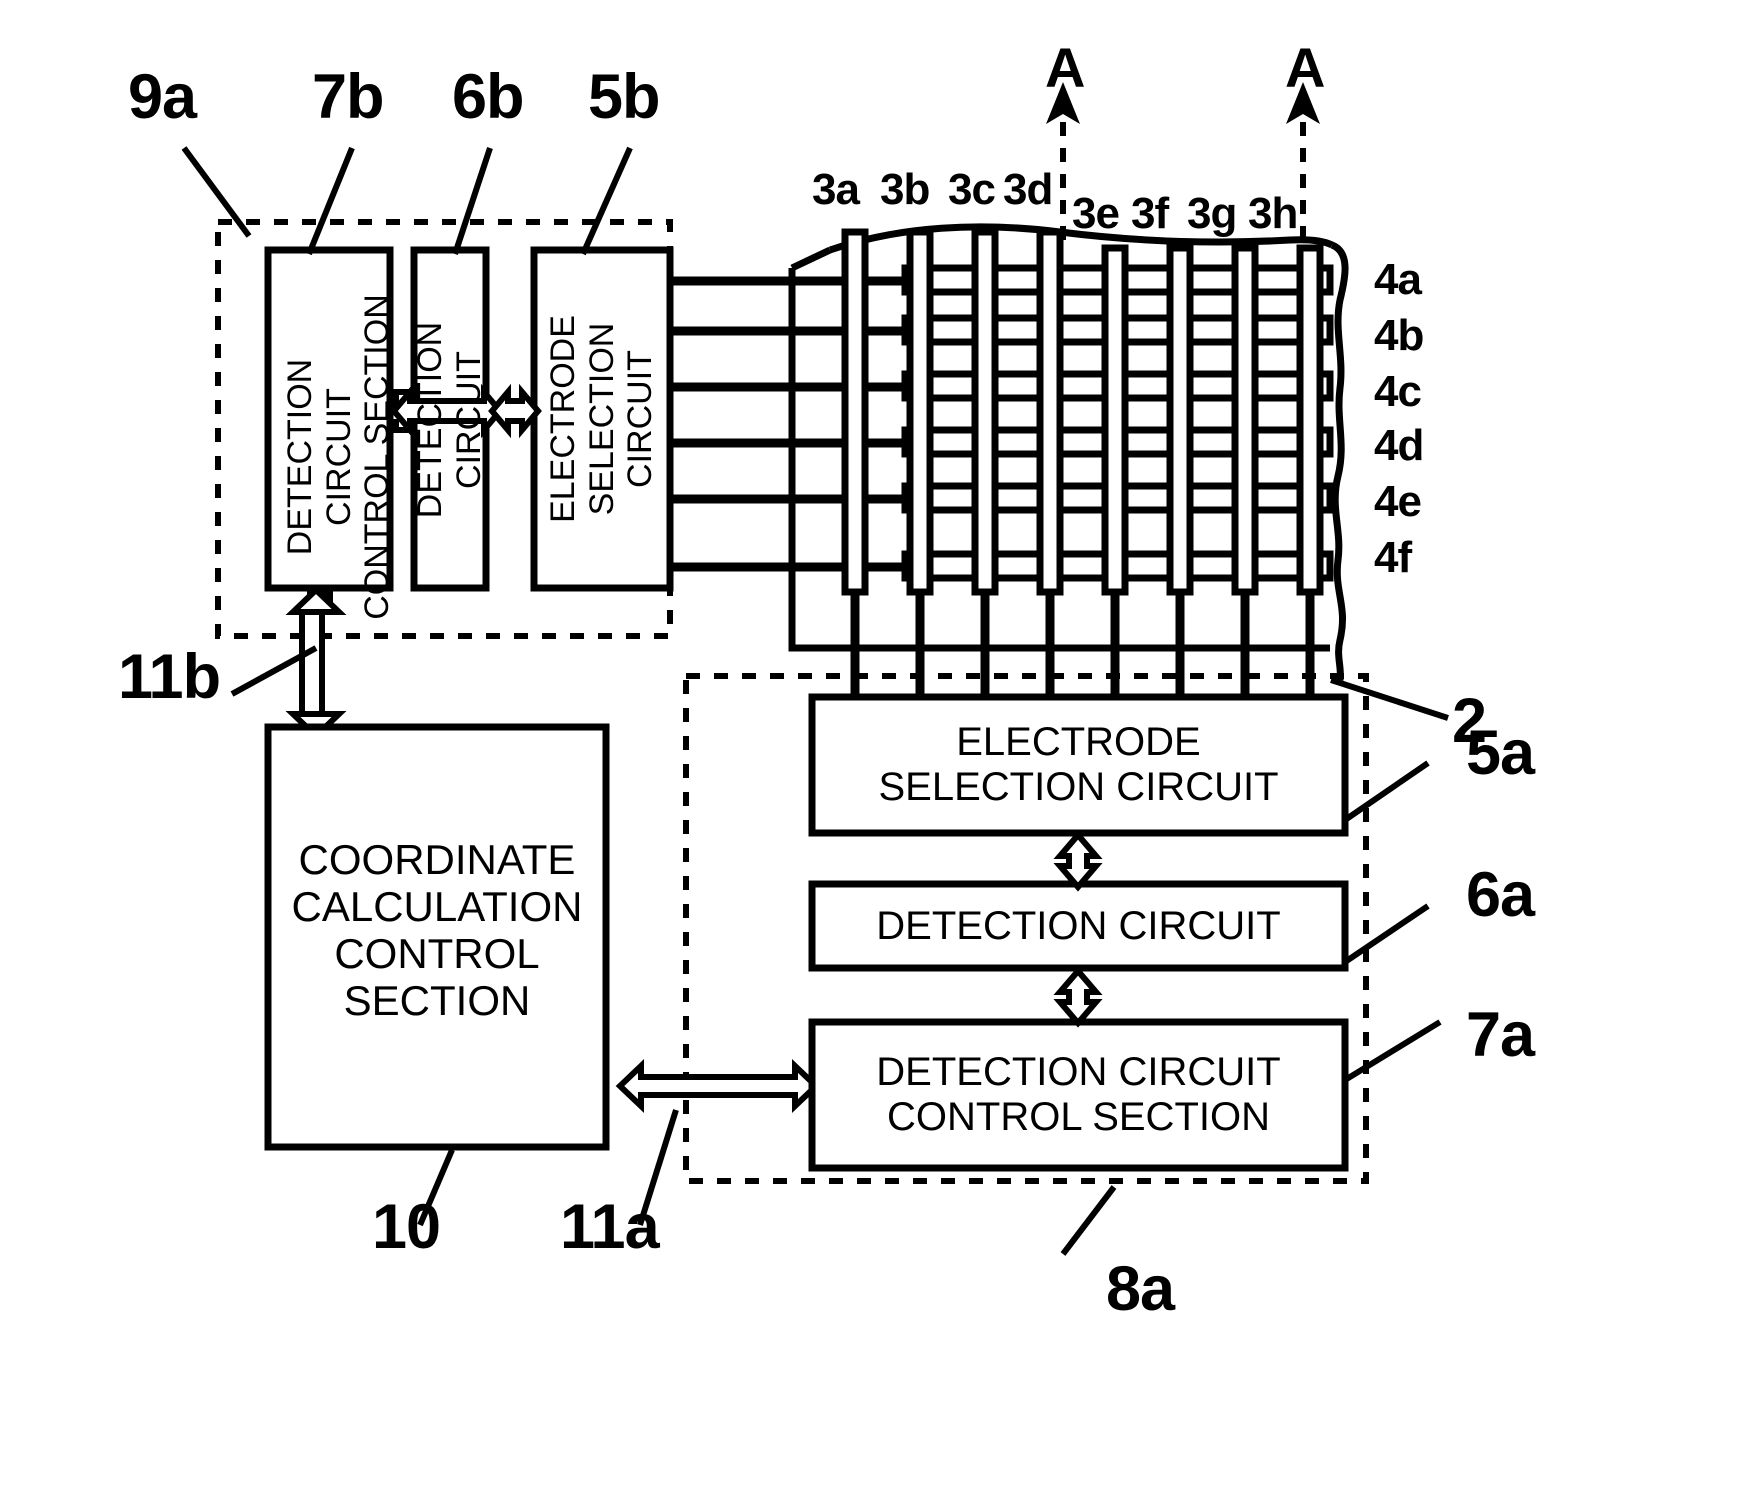 This screenshot has height=1511, width=1749. Describe the element at coordinates (472, 201) in the screenshot. I see `leader-6b` at that location.